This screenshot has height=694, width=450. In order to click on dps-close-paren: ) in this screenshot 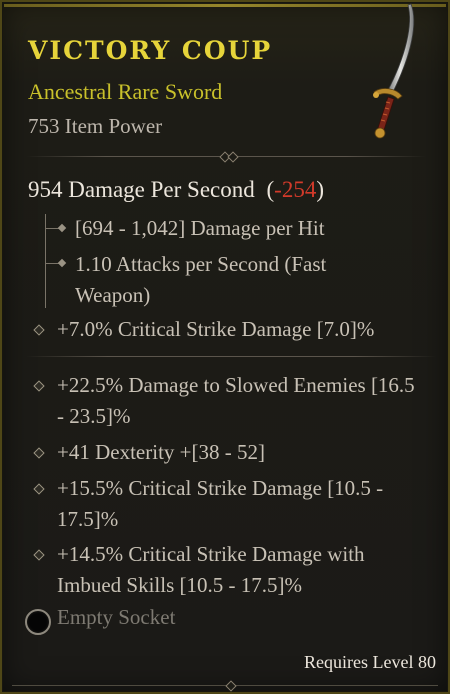, I will do `click(320, 189)`.